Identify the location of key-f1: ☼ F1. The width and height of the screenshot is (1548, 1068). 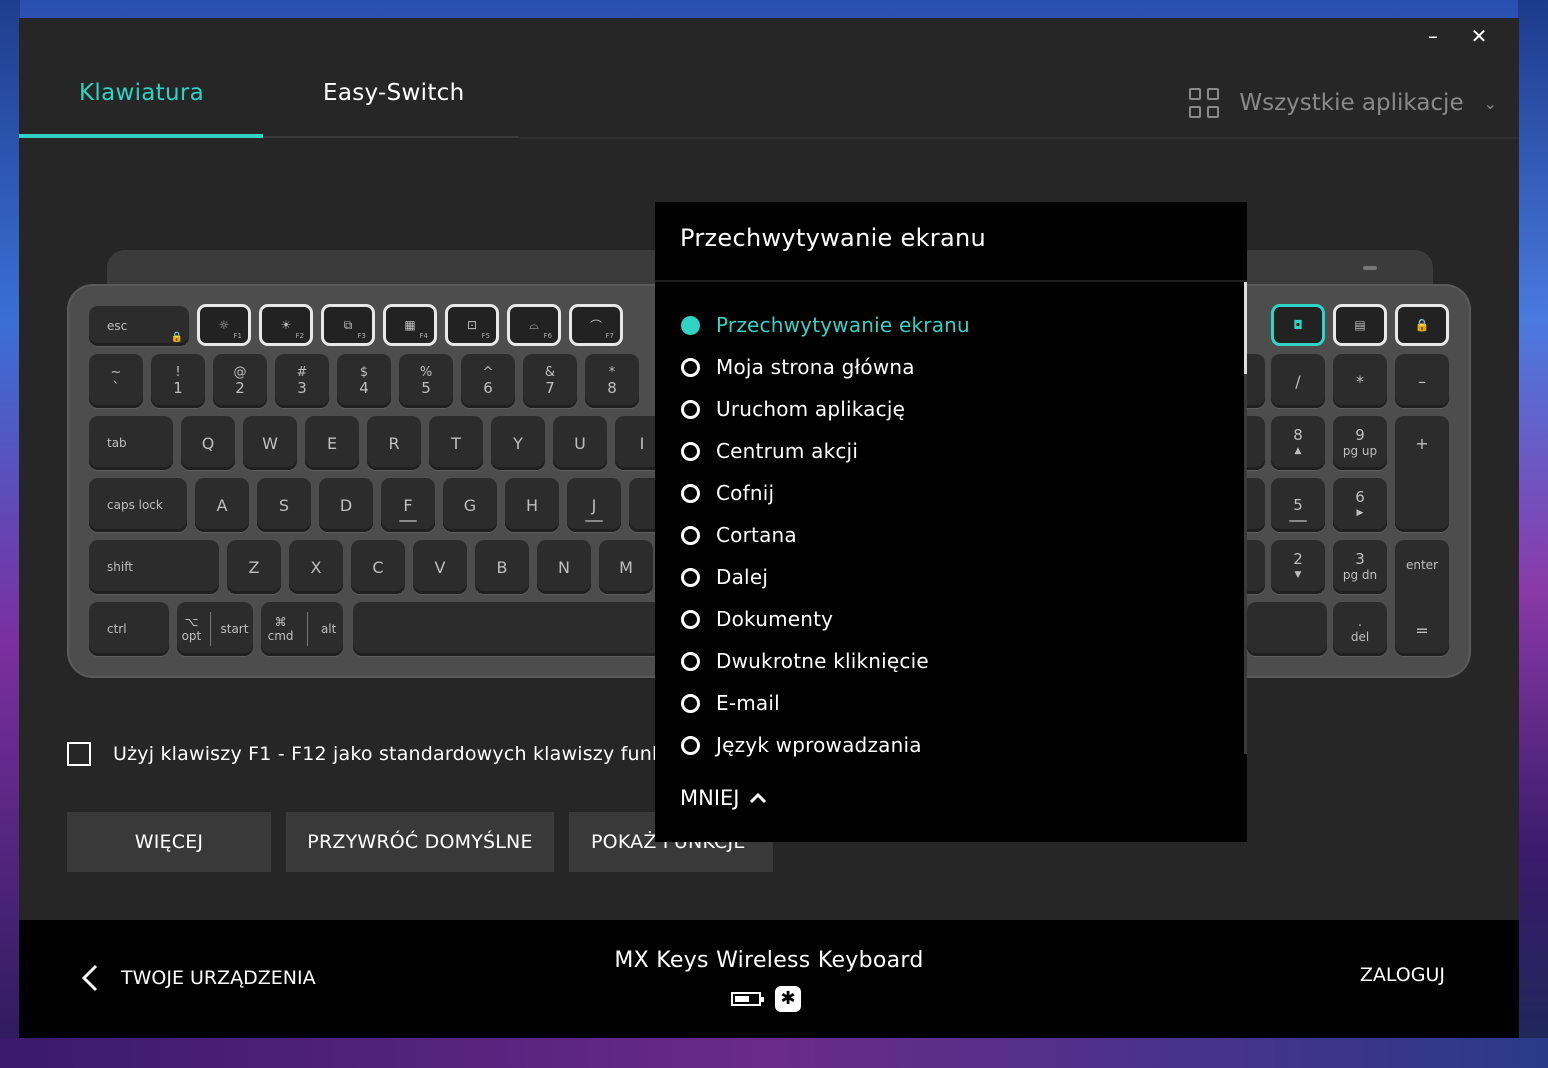
(224, 325).